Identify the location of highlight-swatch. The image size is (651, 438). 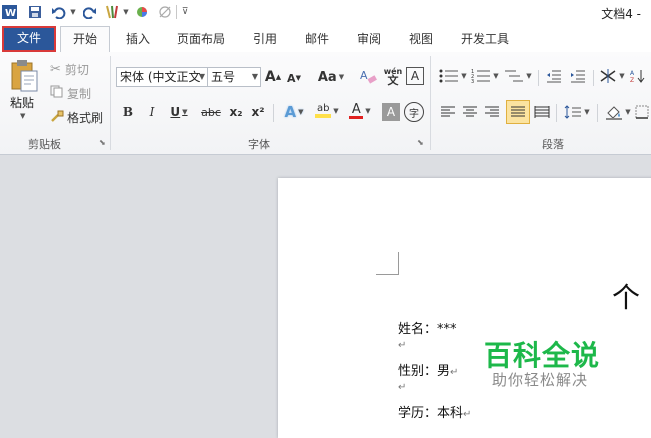
(323, 116).